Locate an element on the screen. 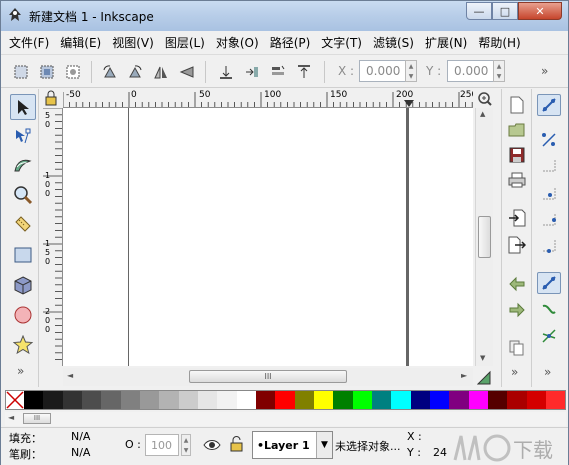  measure-icon is located at coordinates (23, 225).